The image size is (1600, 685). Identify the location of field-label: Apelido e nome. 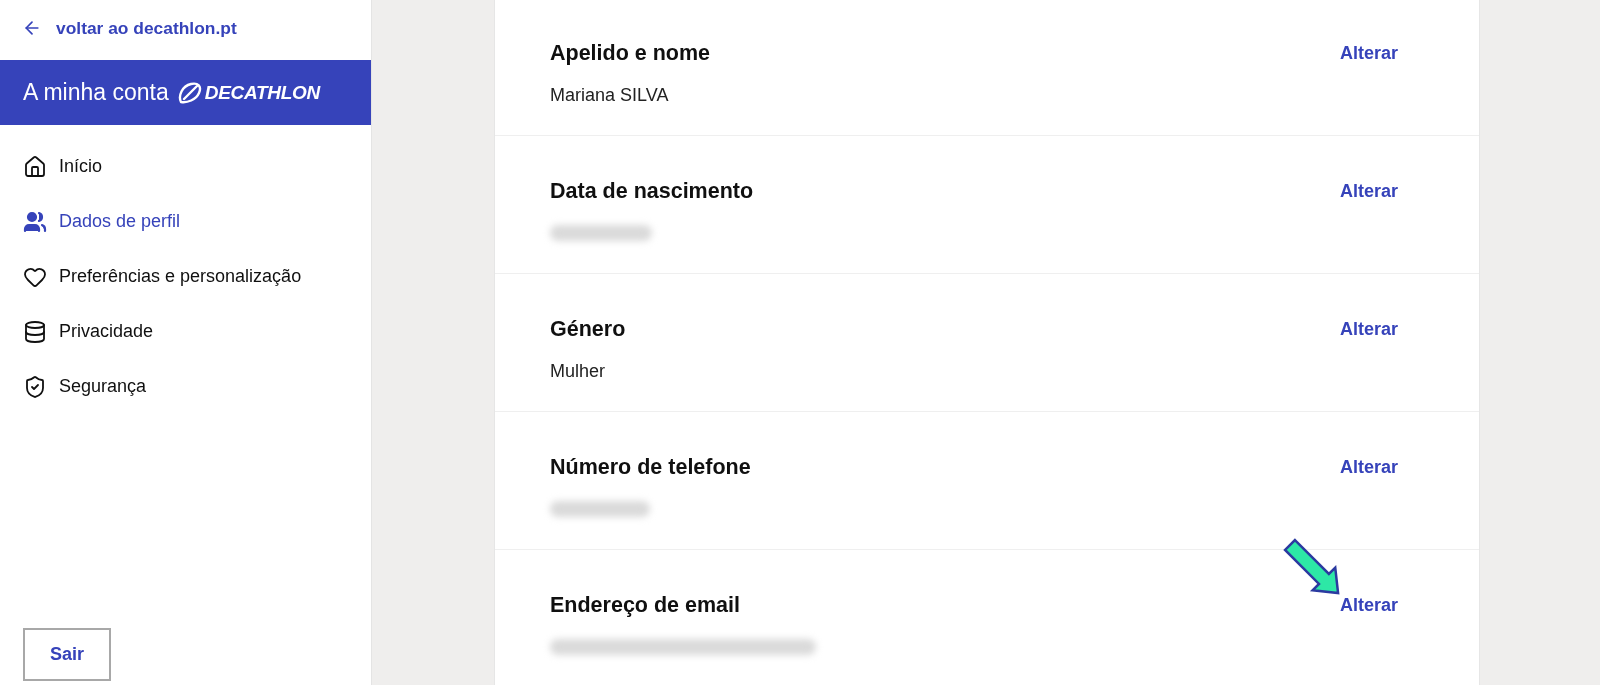
(630, 53).